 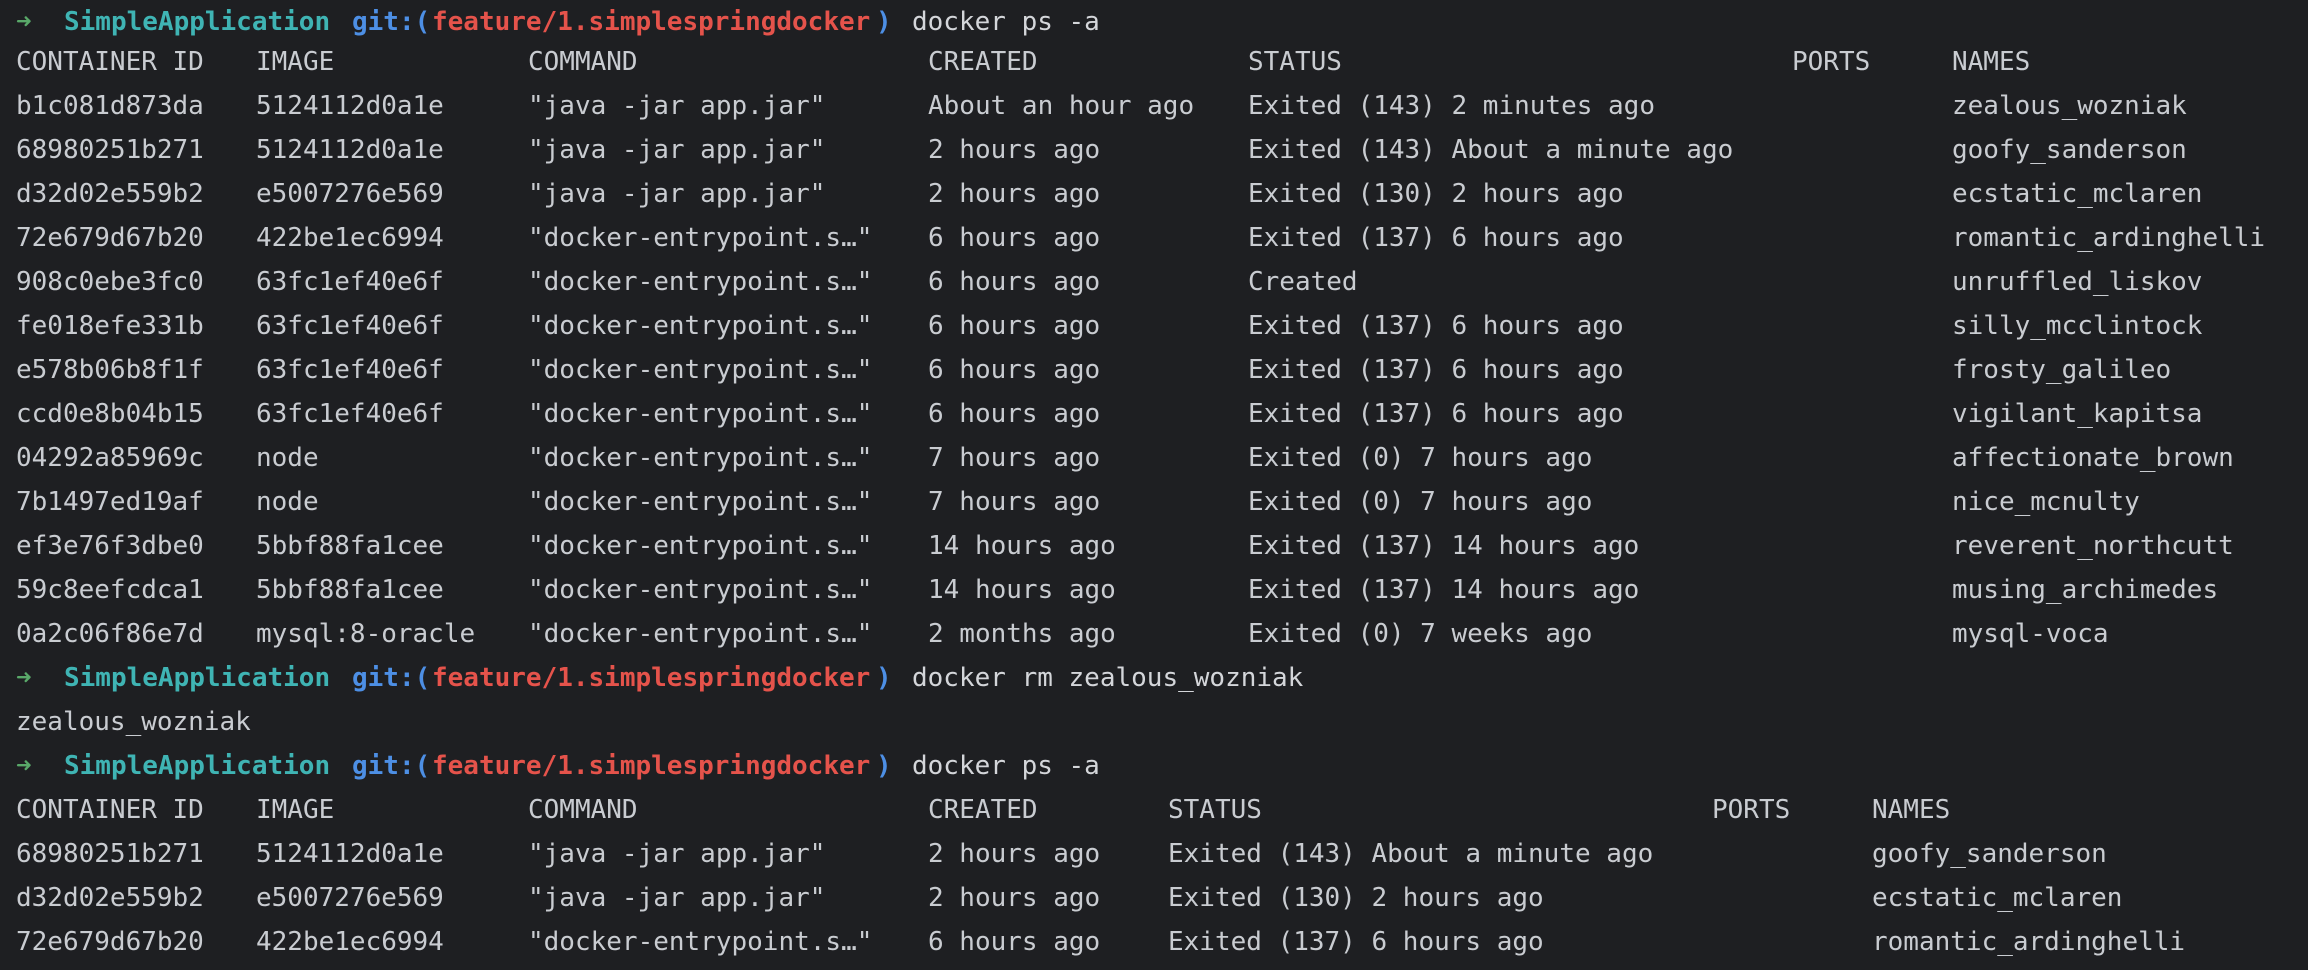 What do you see at coordinates (110, 458) in the screenshot?
I see `container-id: 04292a85969c` at bounding box center [110, 458].